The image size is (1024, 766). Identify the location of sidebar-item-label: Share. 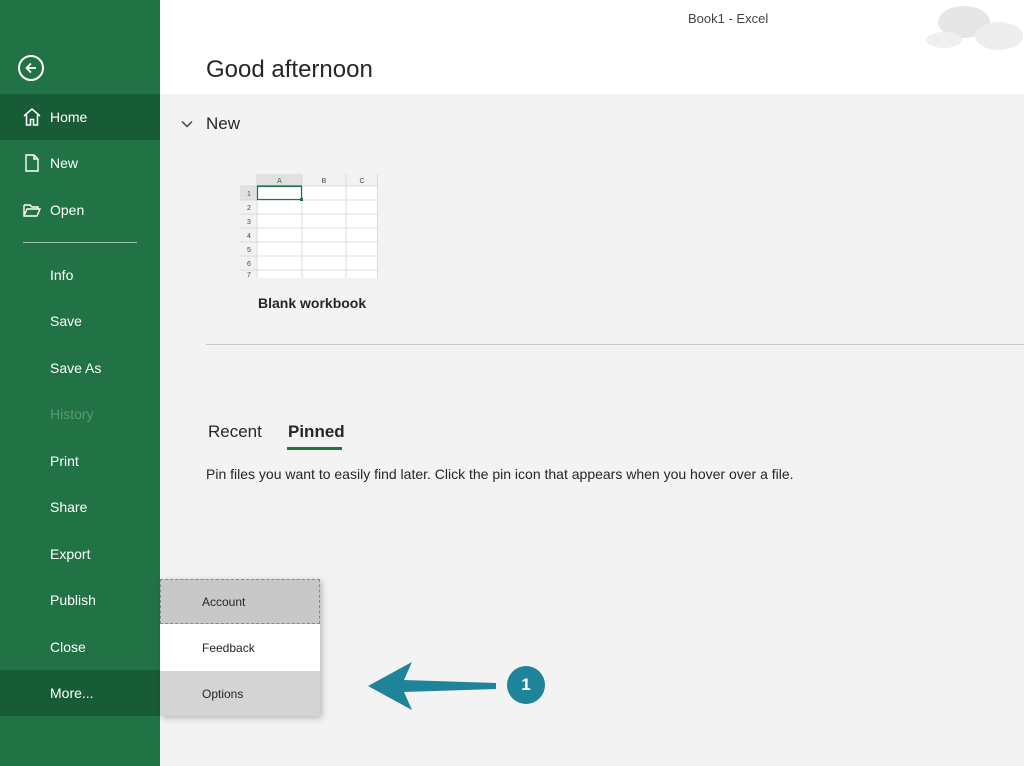
(69, 507).